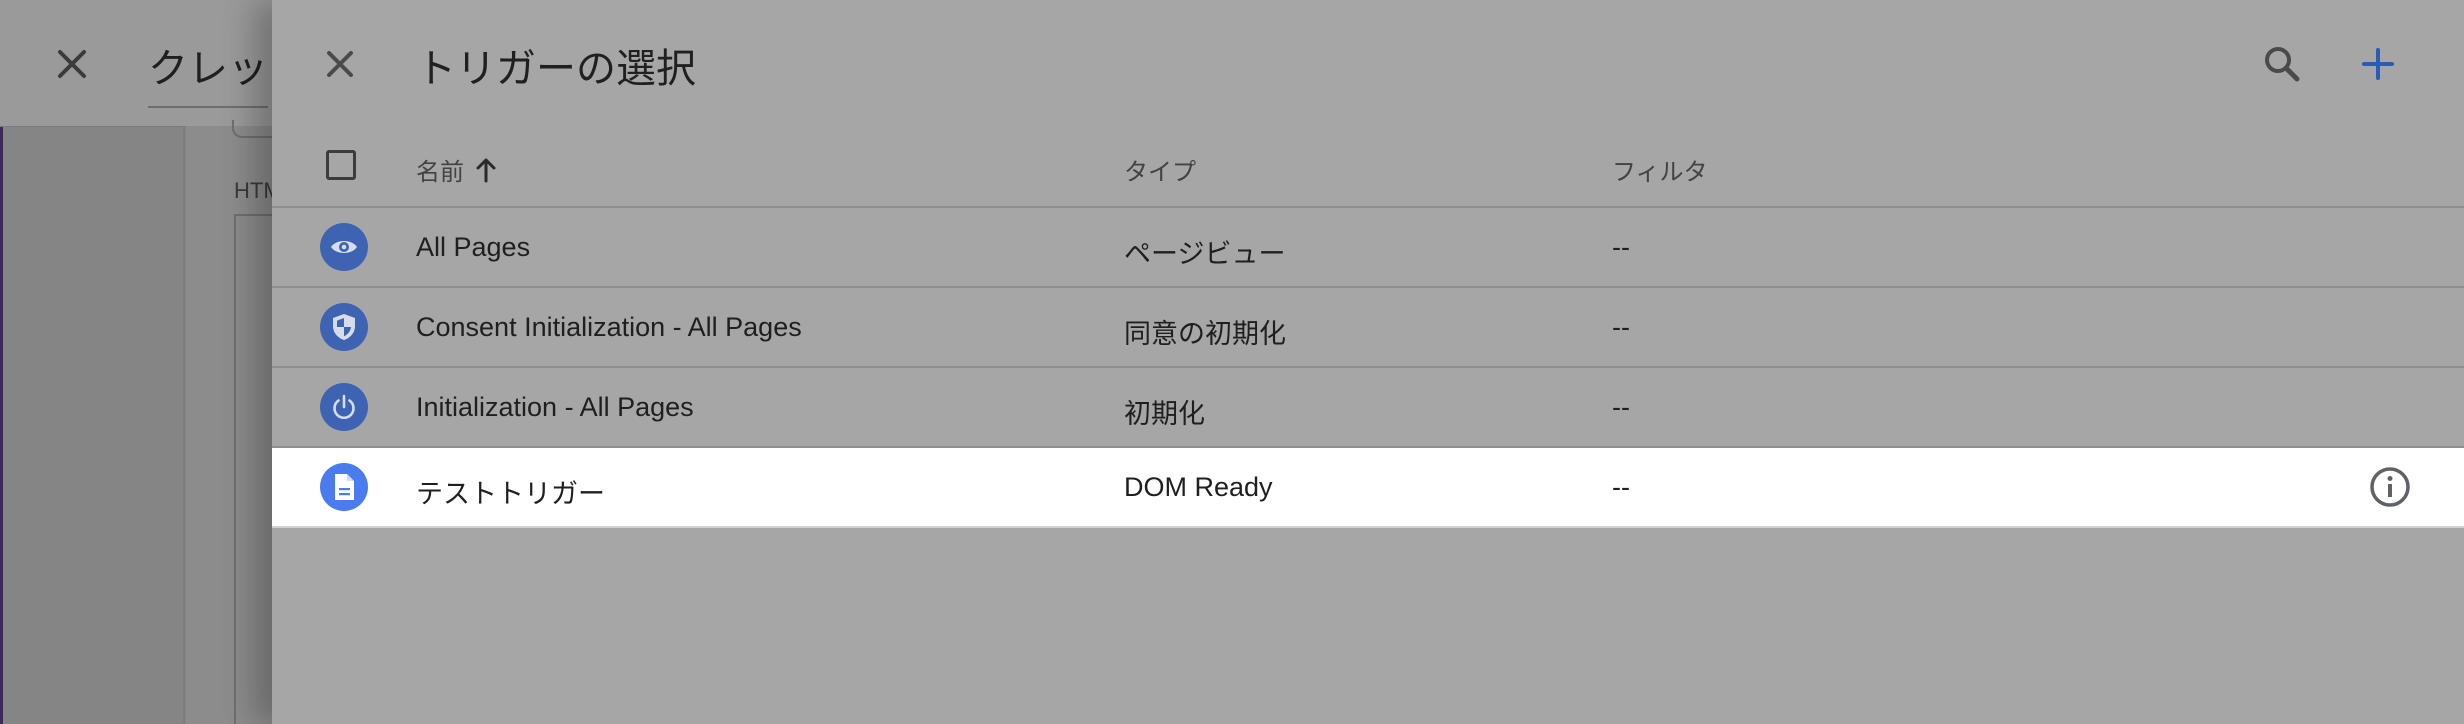 The width and height of the screenshot is (2464, 724). I want to click on document-icon, so click(344, 487).